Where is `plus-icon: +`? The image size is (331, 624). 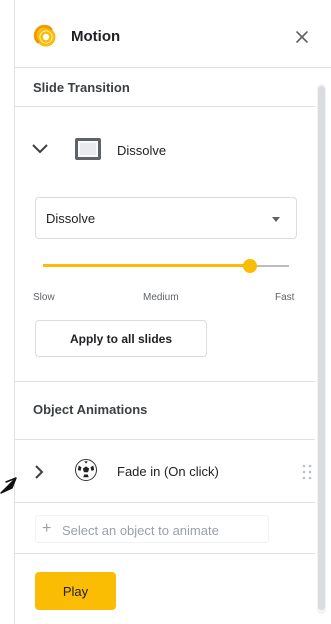 plus-icon: + is located at coordinates (47, 528).